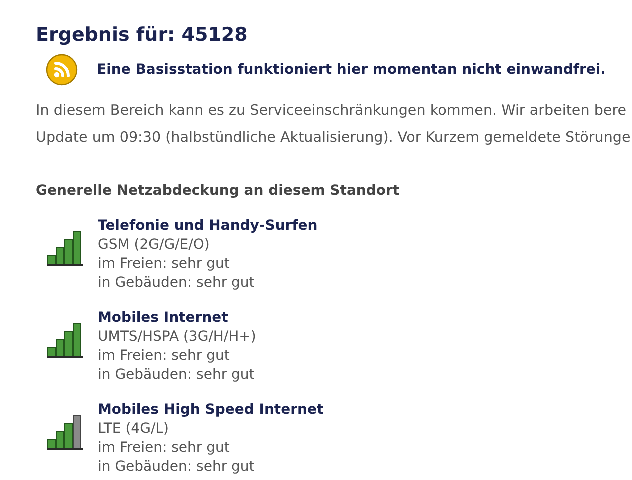  Describe the element at coordinates (142, 35) in the screenshot. I see `result-heading: Ergebnis für: 45128` at that location.